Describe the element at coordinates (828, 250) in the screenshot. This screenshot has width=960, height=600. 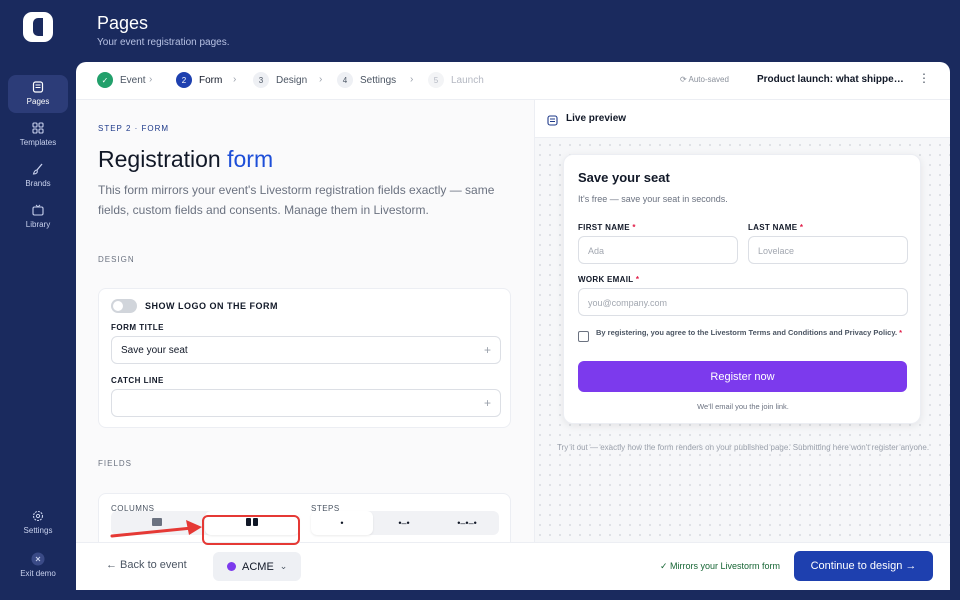
I see `last-name-input: Lovelace` at that location.